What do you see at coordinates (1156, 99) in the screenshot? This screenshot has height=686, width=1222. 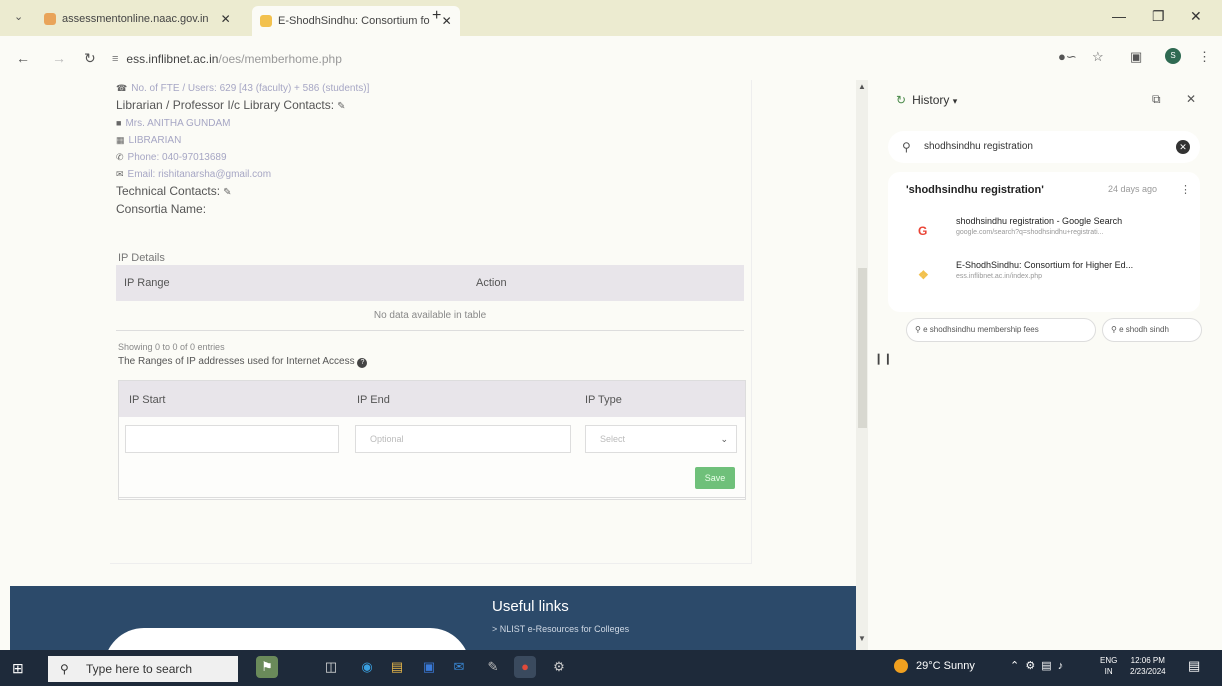 I see `open-in-new-icon: ⧉` at bounding box center [1156, 99].